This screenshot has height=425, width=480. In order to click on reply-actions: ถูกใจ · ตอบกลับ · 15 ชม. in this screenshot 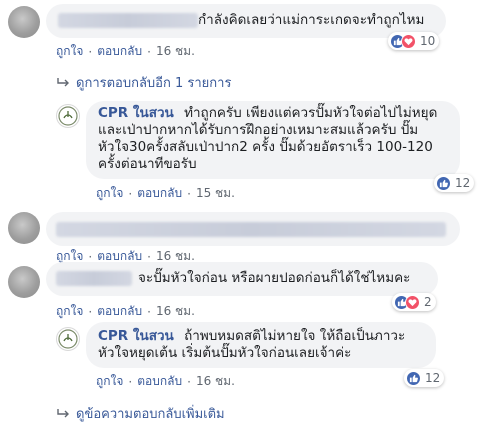, I will do `click(165, 193)`.